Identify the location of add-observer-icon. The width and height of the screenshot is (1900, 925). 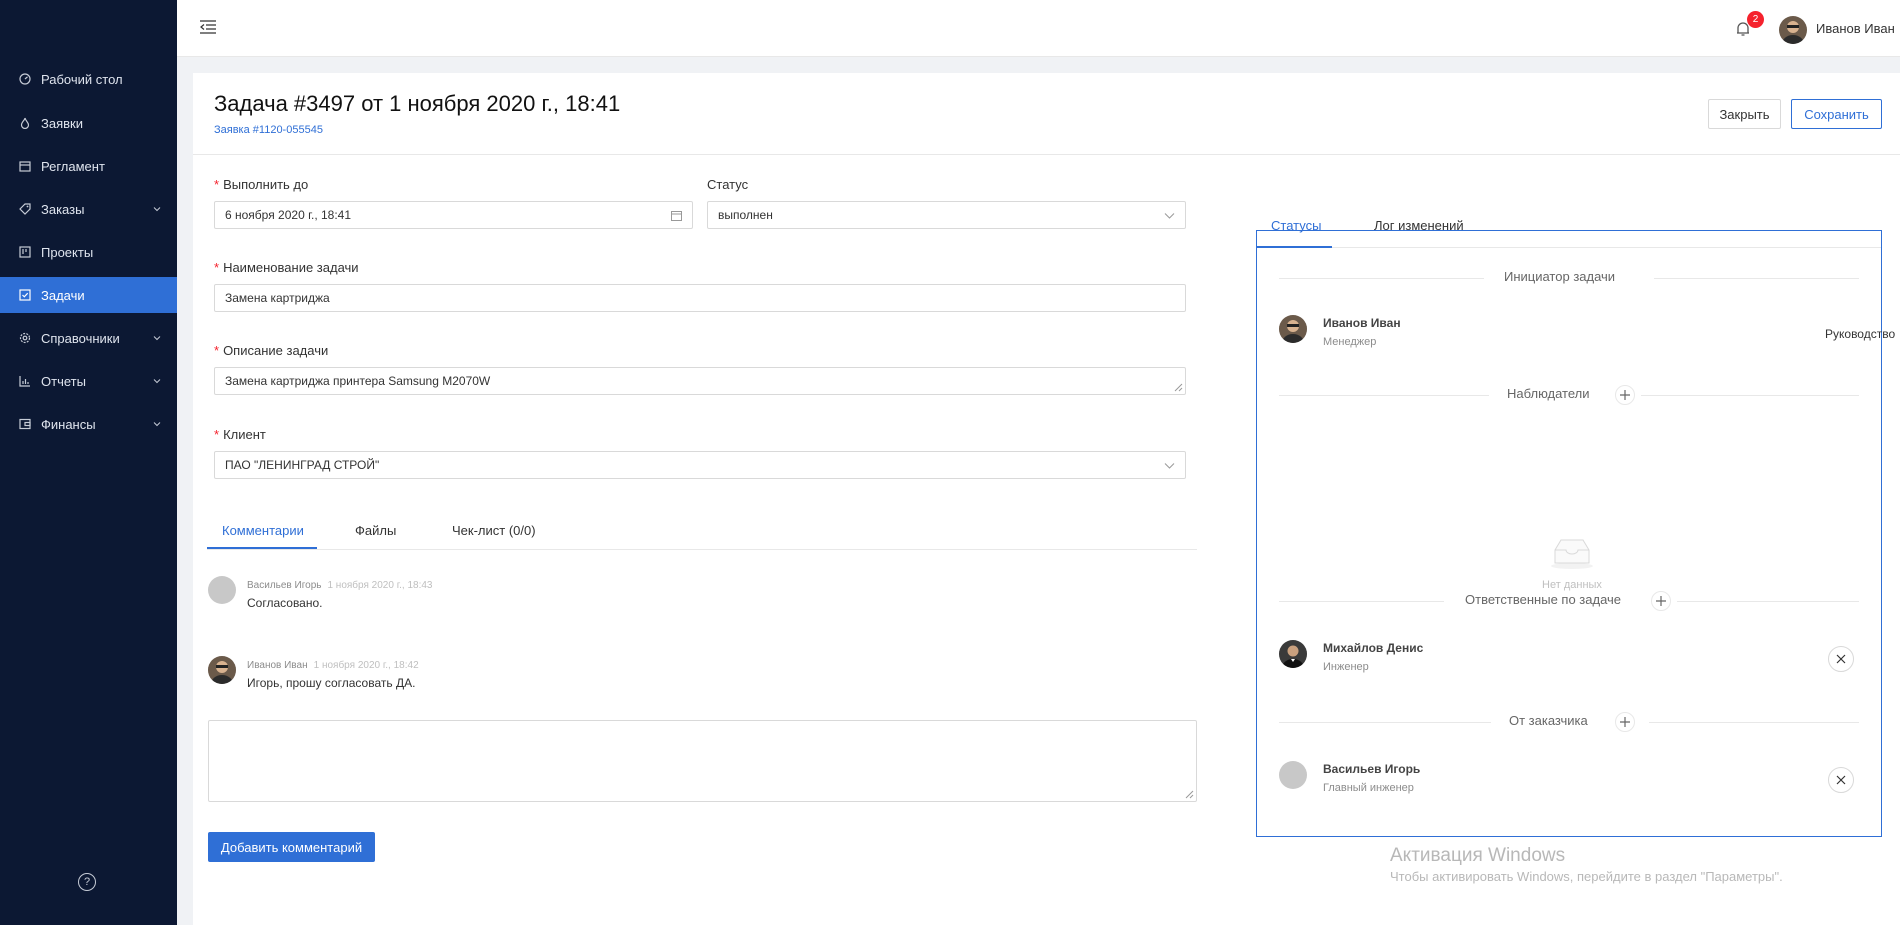
(1625, 395).